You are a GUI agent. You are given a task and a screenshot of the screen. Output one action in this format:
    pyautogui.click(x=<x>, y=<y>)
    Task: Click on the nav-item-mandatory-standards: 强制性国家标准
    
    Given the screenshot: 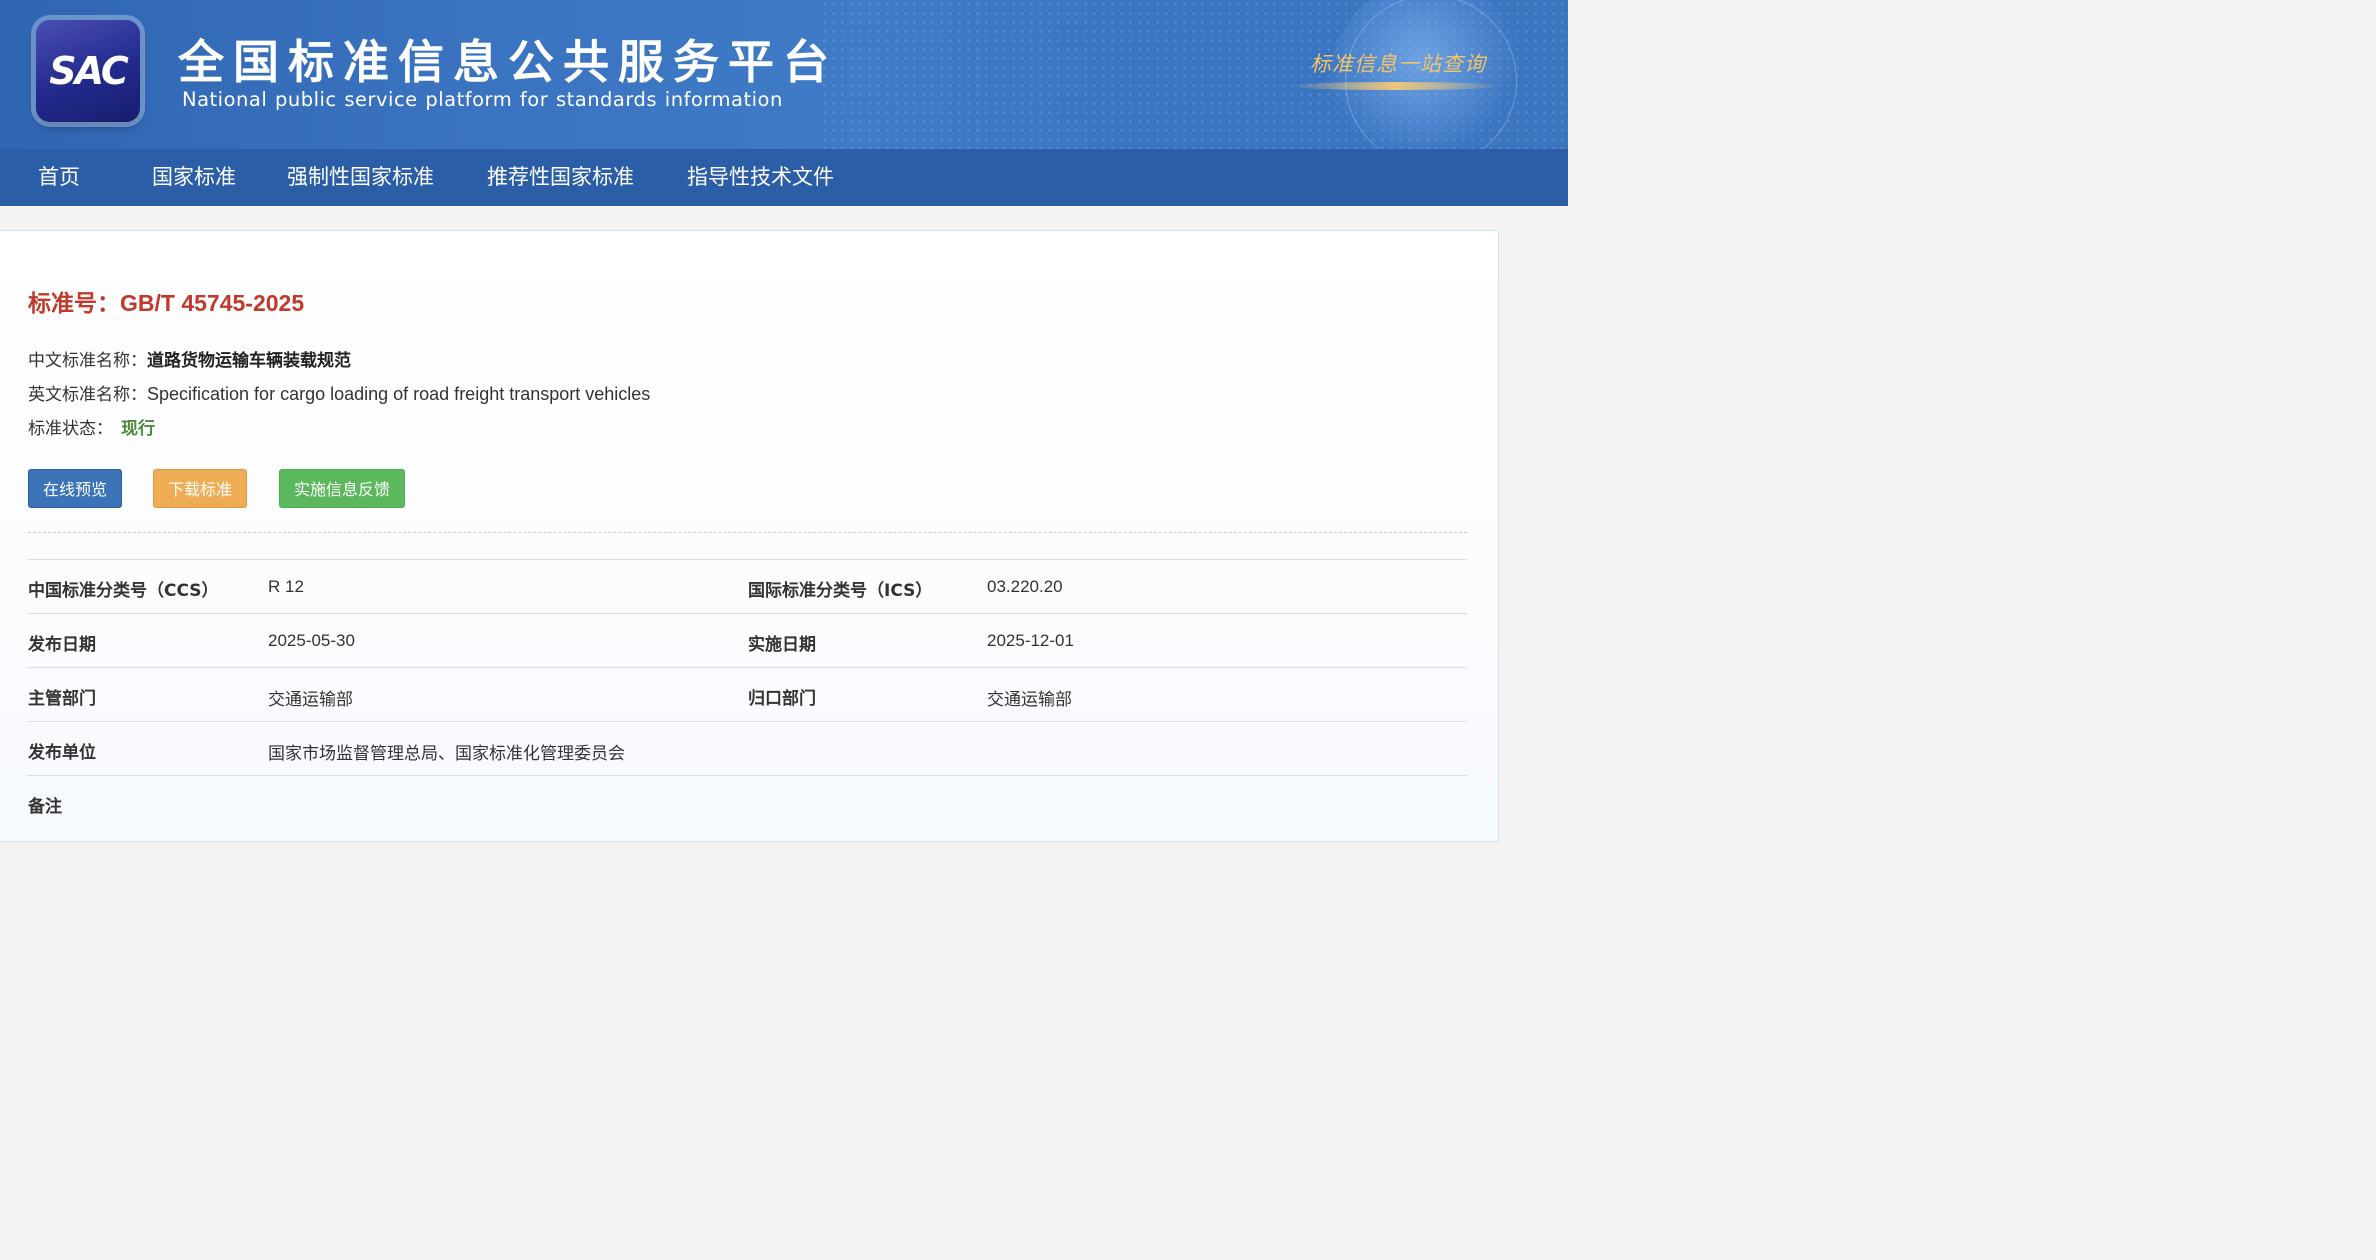 What is the action you would take?
    pyautogui.click(x=360, y=177)
    